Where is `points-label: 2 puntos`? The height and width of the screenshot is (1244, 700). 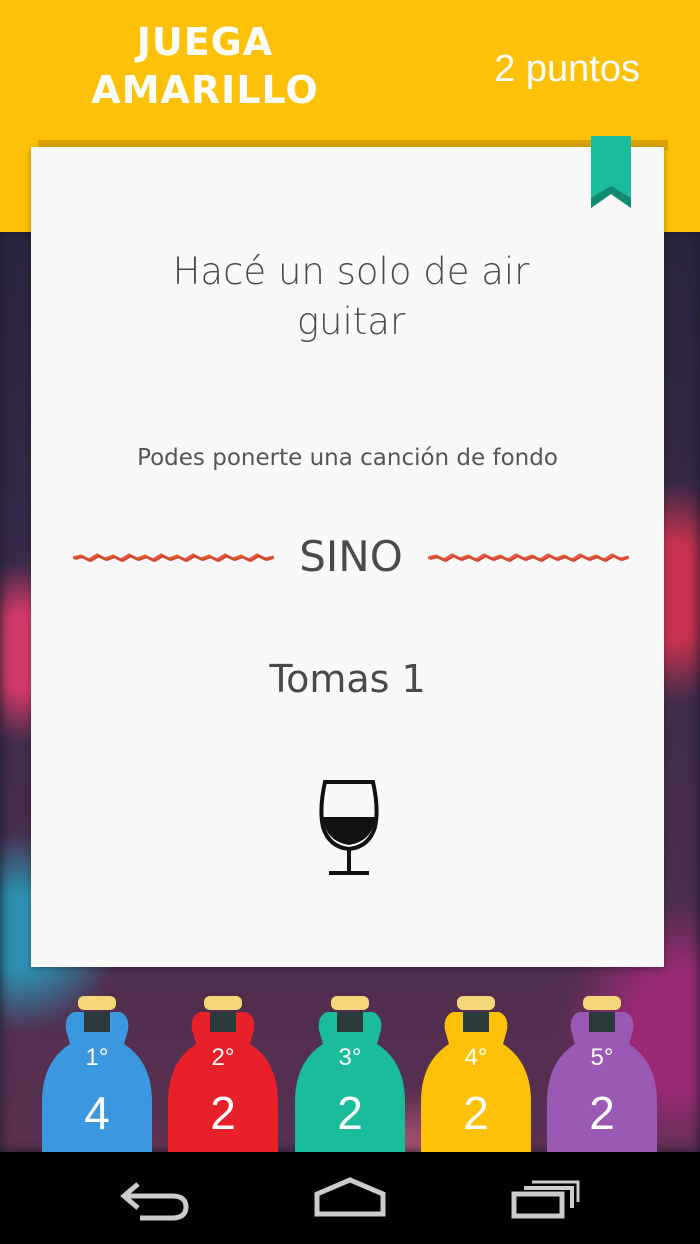
points-label: 2 puntos is located at coordinates (567, 69).